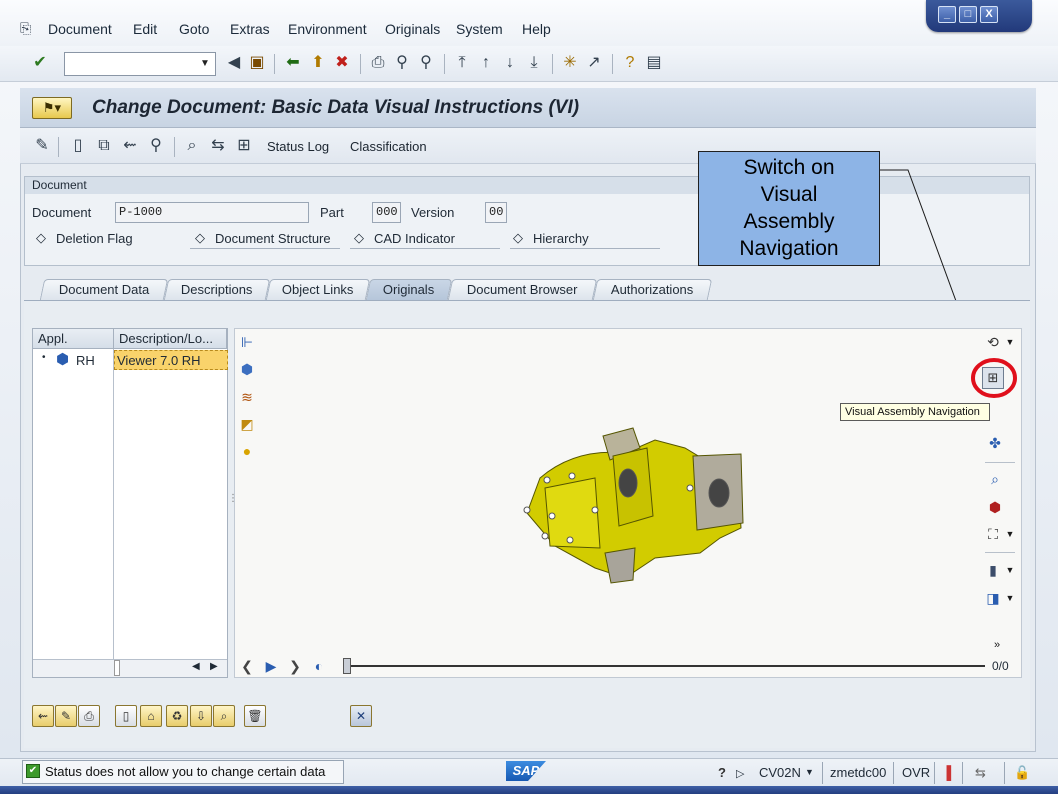  Describe the element at coordinates (247, 342) in the screenshot. I see `structure-tree-icon: ⊩` at that location.